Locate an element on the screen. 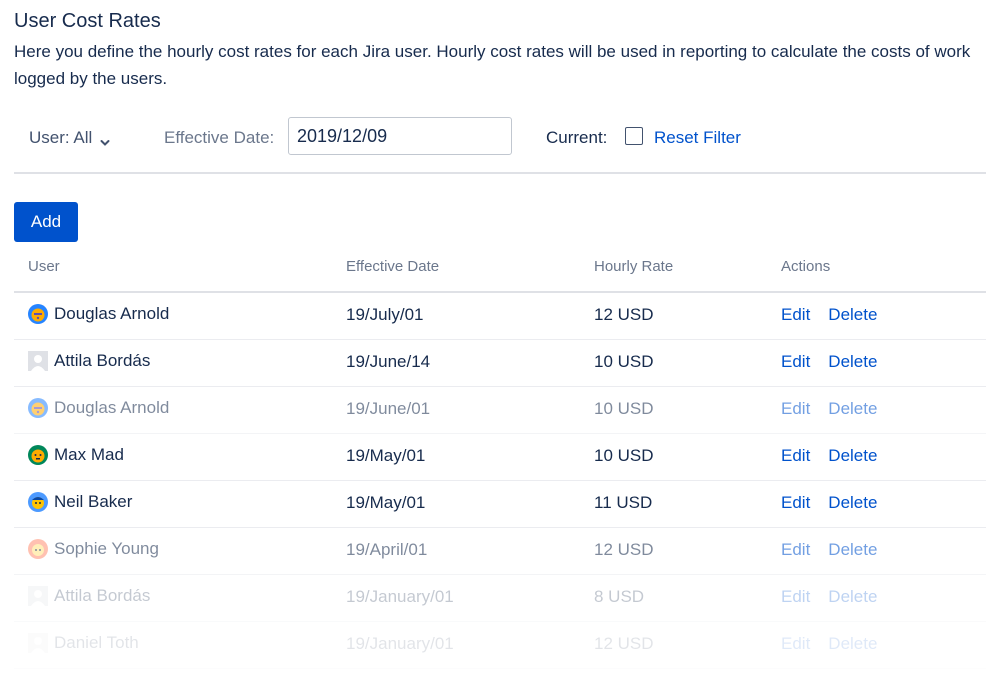 The width and height of the screenshot is (999, 683). user-cell: Sophie Young is located at coordinates (93, 549).